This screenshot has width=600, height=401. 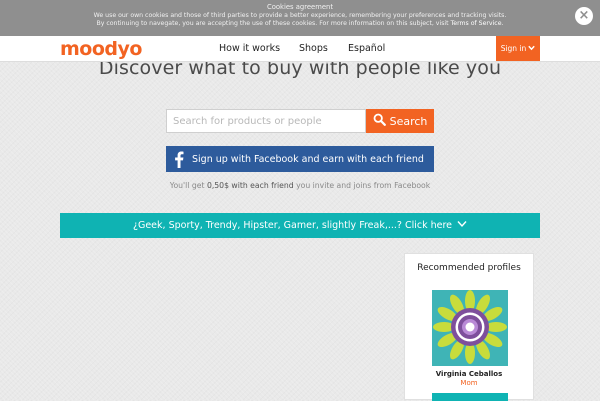 I want to click on sign-in-button: Sign in, so click(x=518, y=48).